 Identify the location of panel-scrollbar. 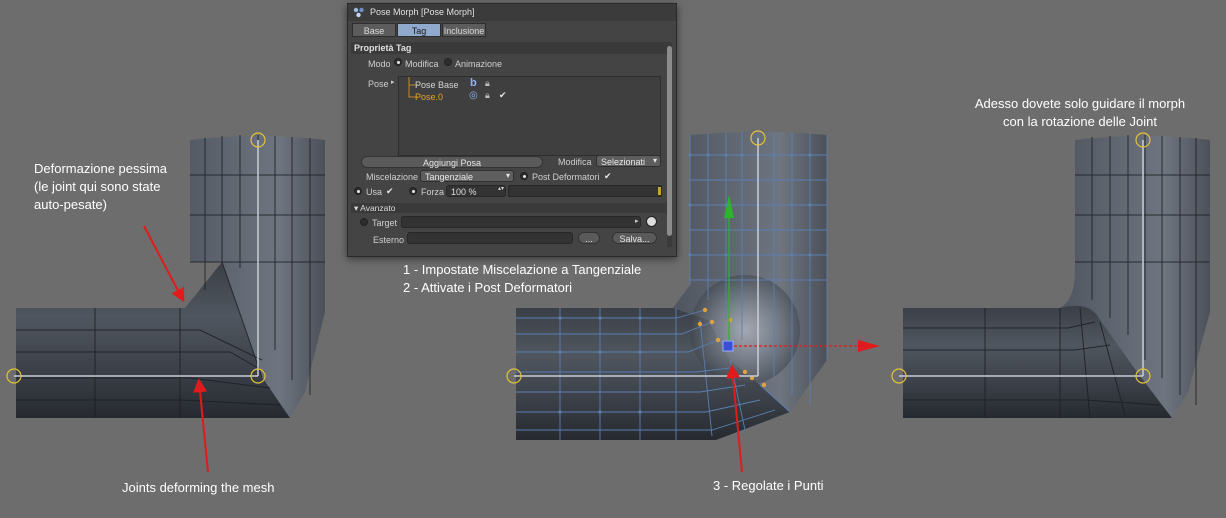
(669, 144).